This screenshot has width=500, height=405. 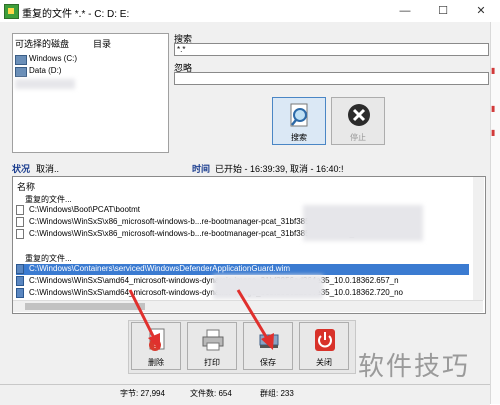 What do you see at coordinates (142, 393) in the screenshot?
I see `bytes-count: 字节: 27,994` at bounding box center [142, 393].